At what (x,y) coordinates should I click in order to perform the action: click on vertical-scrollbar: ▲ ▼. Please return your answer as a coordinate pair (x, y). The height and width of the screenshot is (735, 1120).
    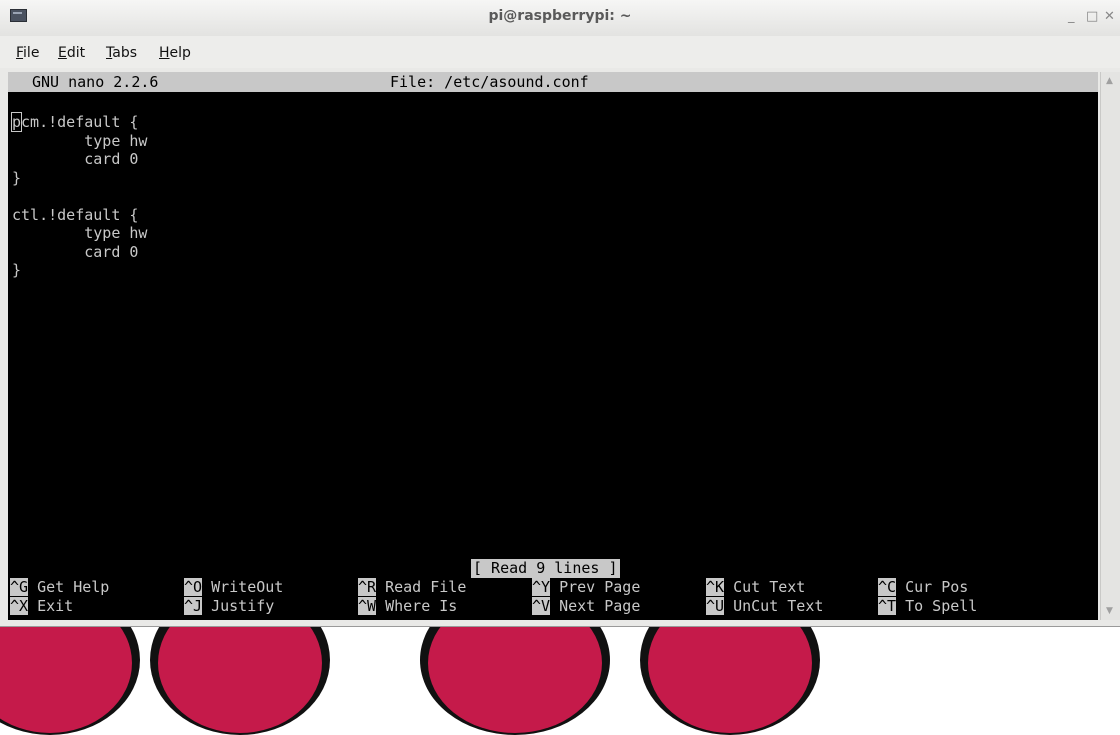
    Looking at the image, I should click on (1110, 346).